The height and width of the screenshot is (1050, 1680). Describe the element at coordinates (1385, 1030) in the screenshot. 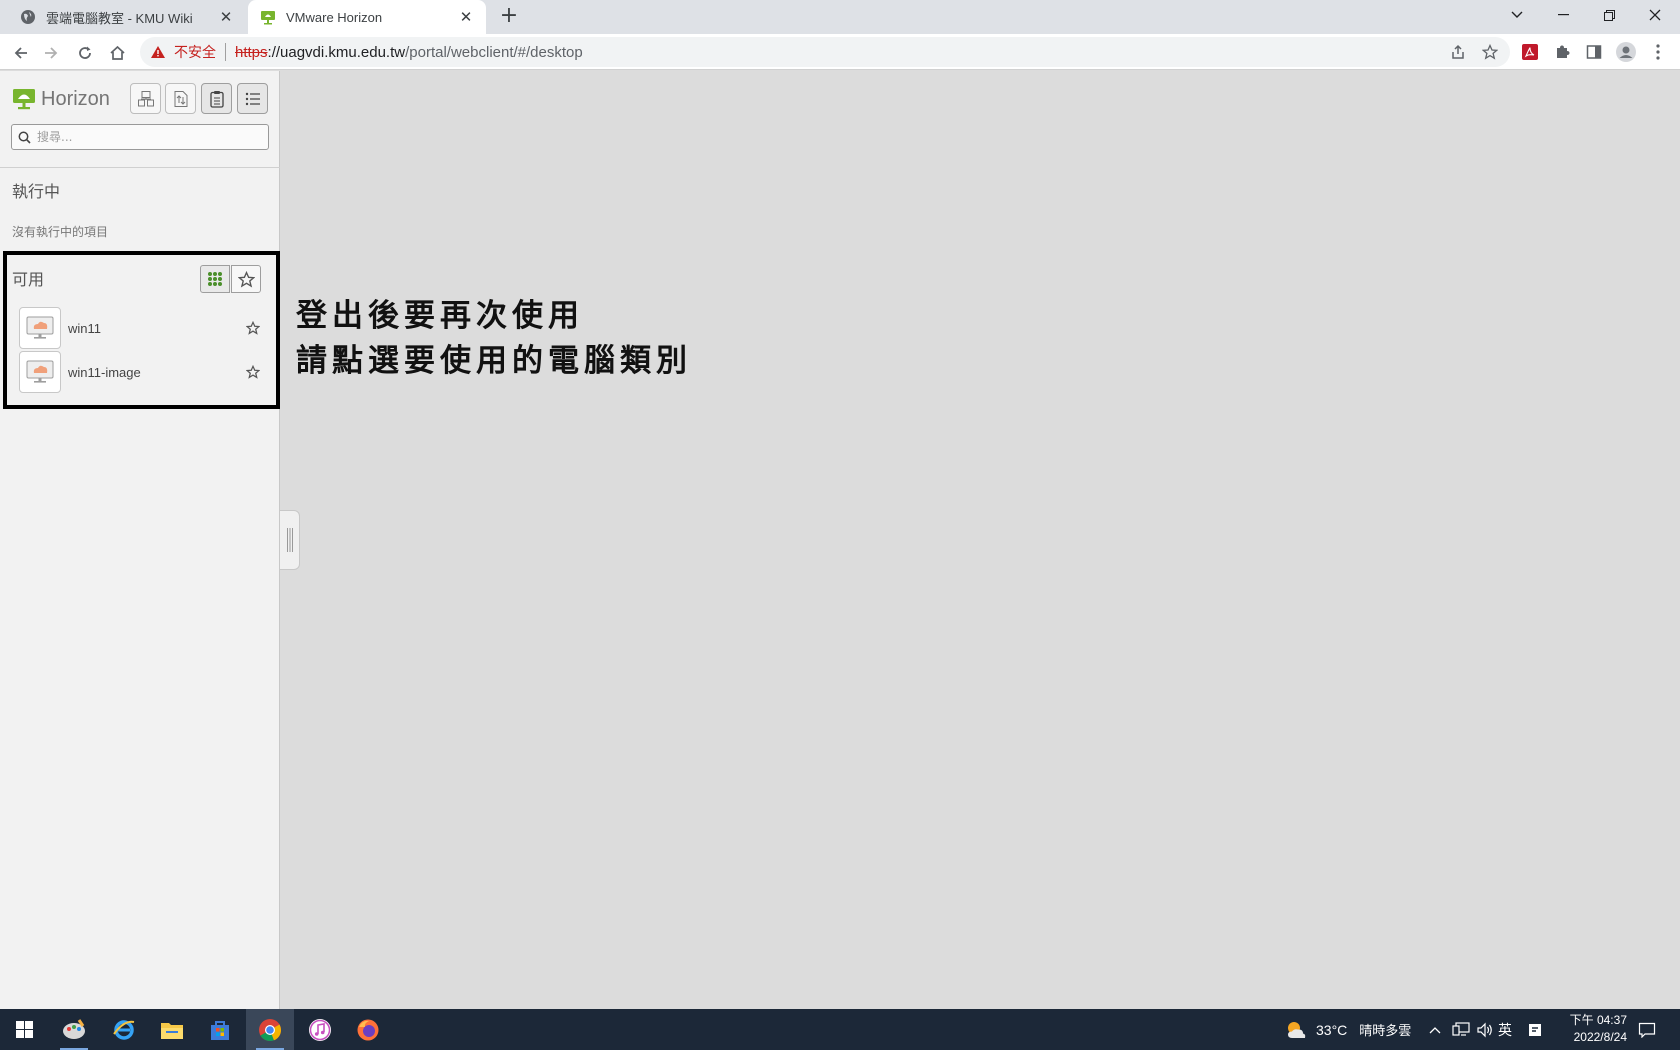

I see `weather-description: 晴時多雲` at that location.